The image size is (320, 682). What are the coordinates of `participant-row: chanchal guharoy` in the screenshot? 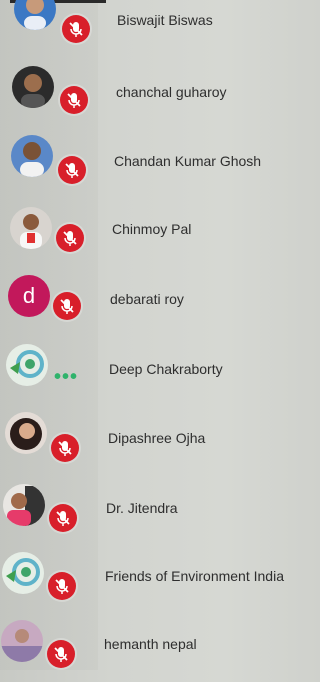 It's located at (159, 96).